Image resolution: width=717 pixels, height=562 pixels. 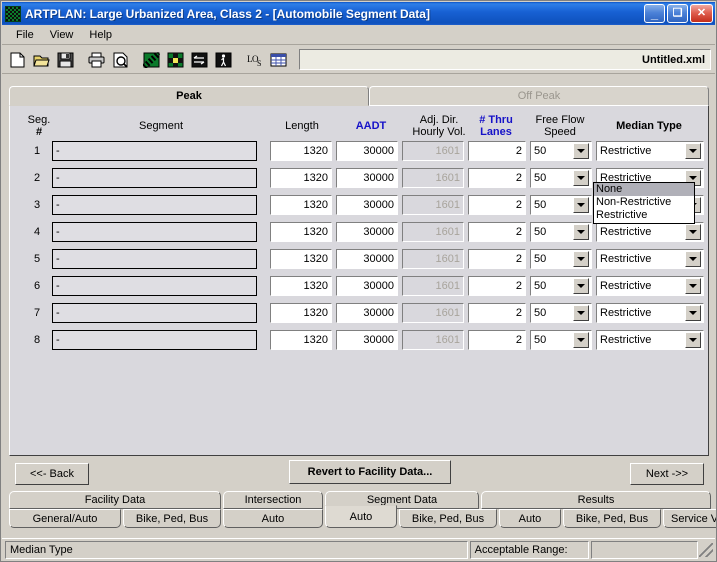 What do you see at coordinates (448, 518) in the screenshot?
I see `subtab-segment-bike-ped-bus: Bike, Ped, Bus` at bounding box center [448, 518].